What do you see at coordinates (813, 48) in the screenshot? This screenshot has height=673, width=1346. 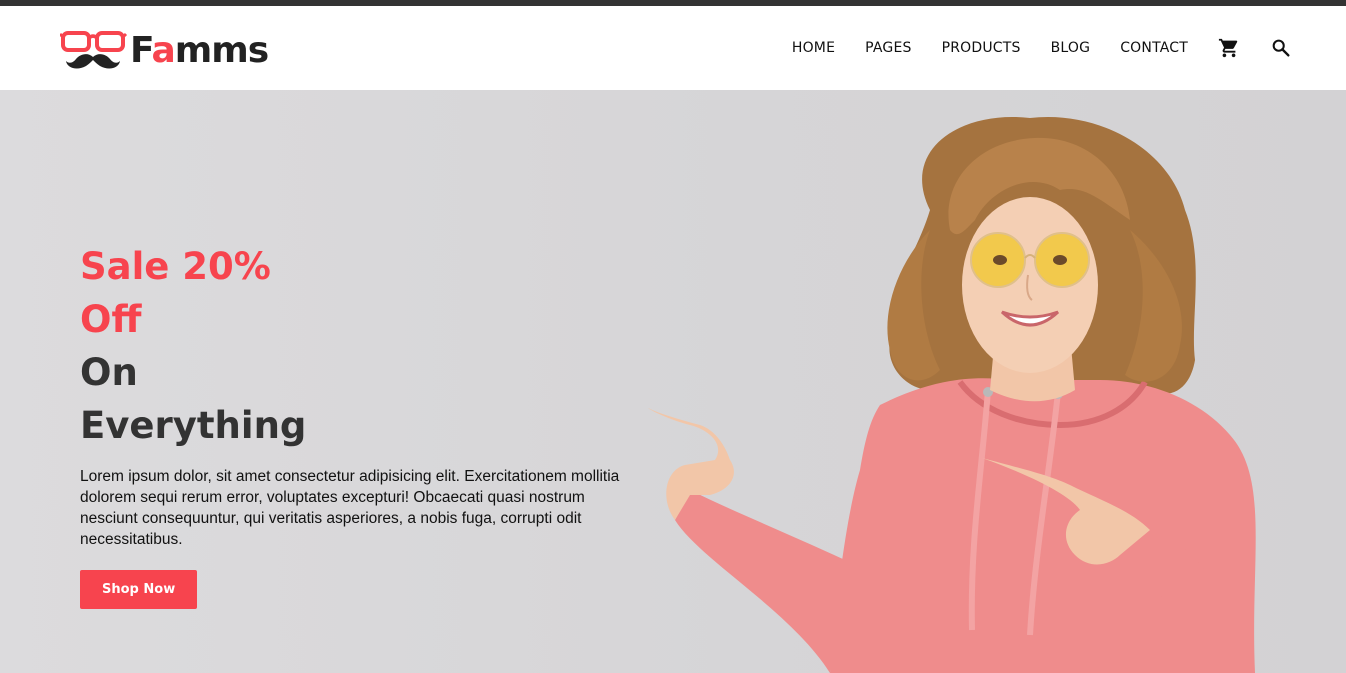 I see `nav-home: HOME` at bounding box center [813, 48].